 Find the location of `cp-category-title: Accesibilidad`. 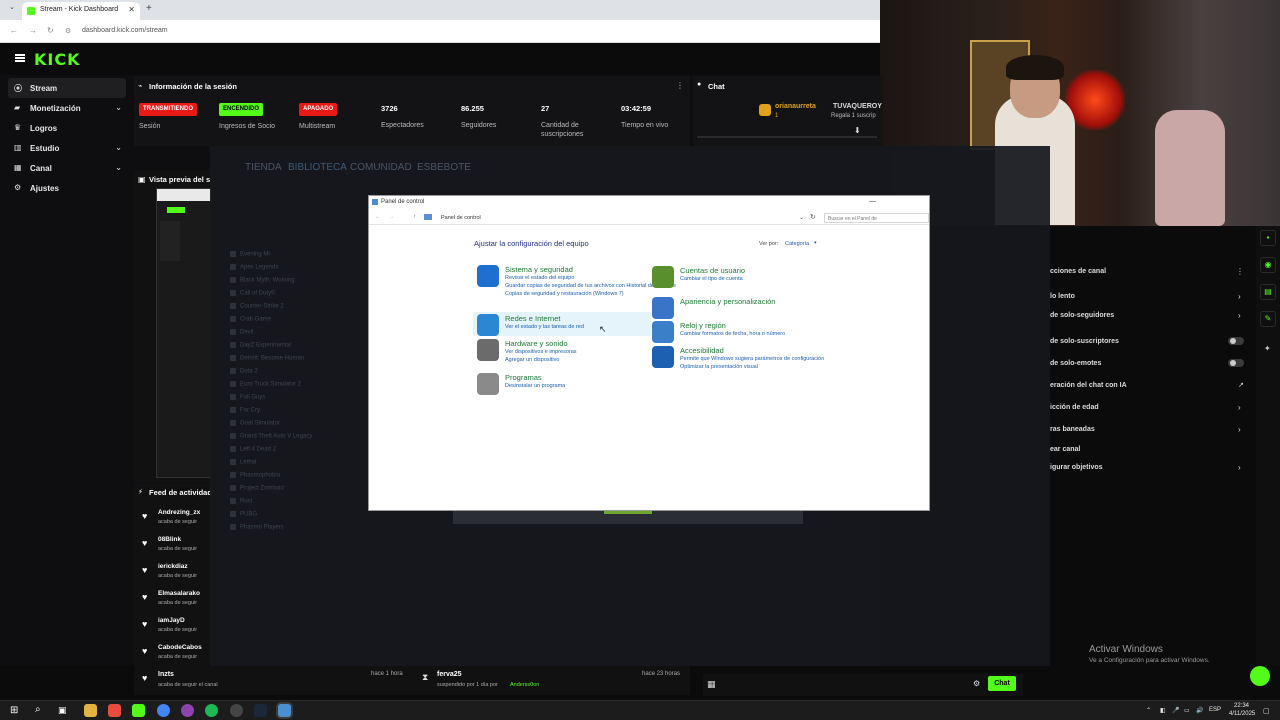

cp-category-title: Accesibilidad is located at coordinates (702, 350).